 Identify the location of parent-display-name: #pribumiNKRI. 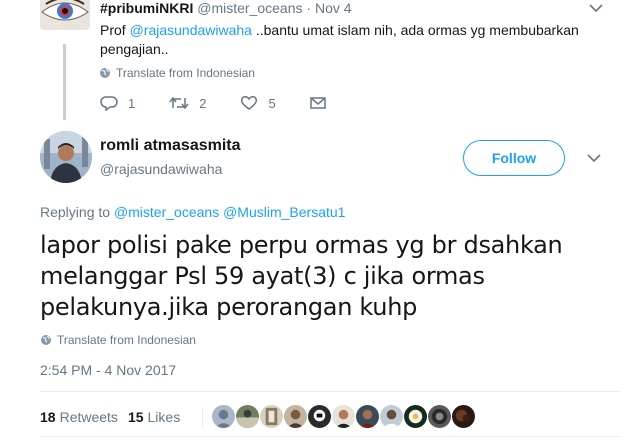
(146, 8).